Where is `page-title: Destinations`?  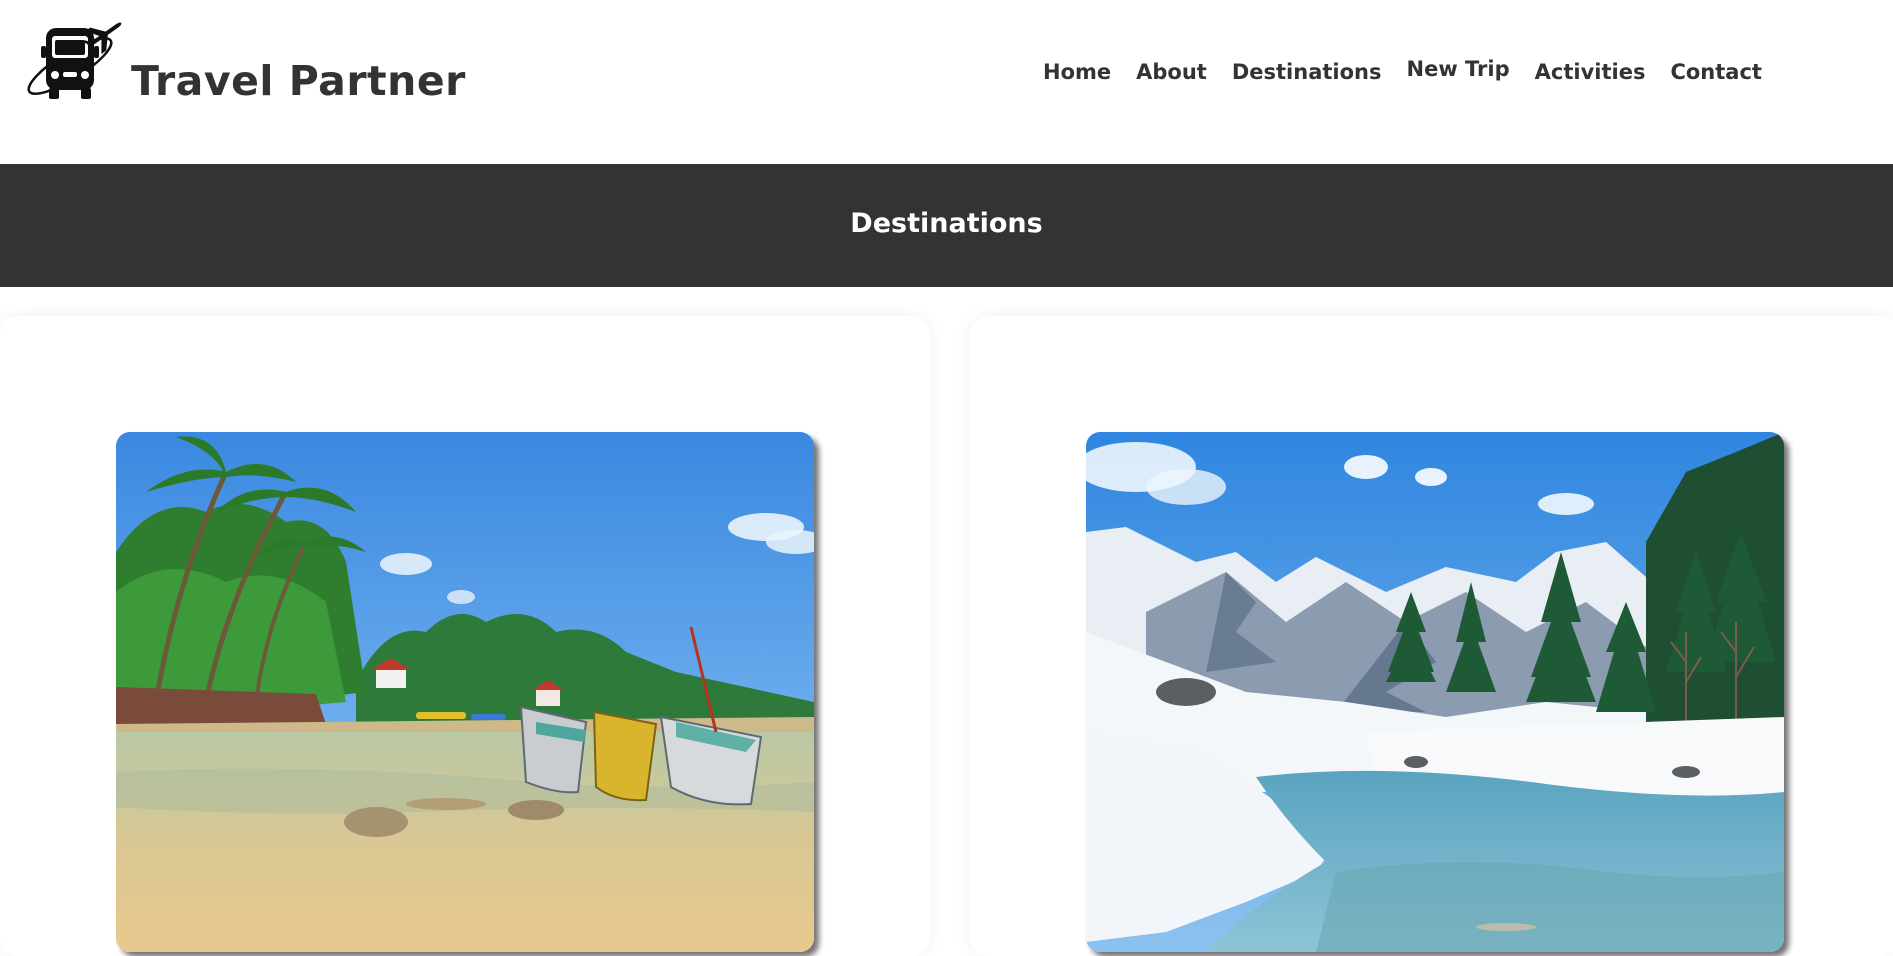
page-title: Destinations is located at coordinates (946, 223).